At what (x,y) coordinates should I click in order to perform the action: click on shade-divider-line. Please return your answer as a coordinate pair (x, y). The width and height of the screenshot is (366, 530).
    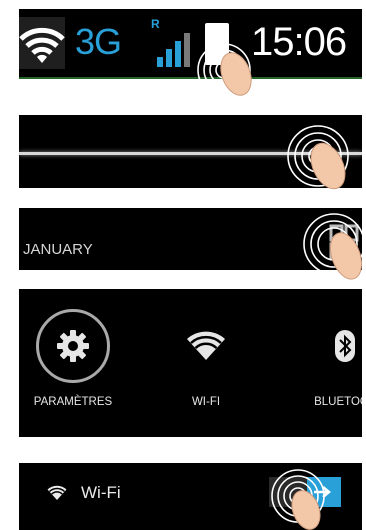
    Looking at the image, I should click on (190, 153).